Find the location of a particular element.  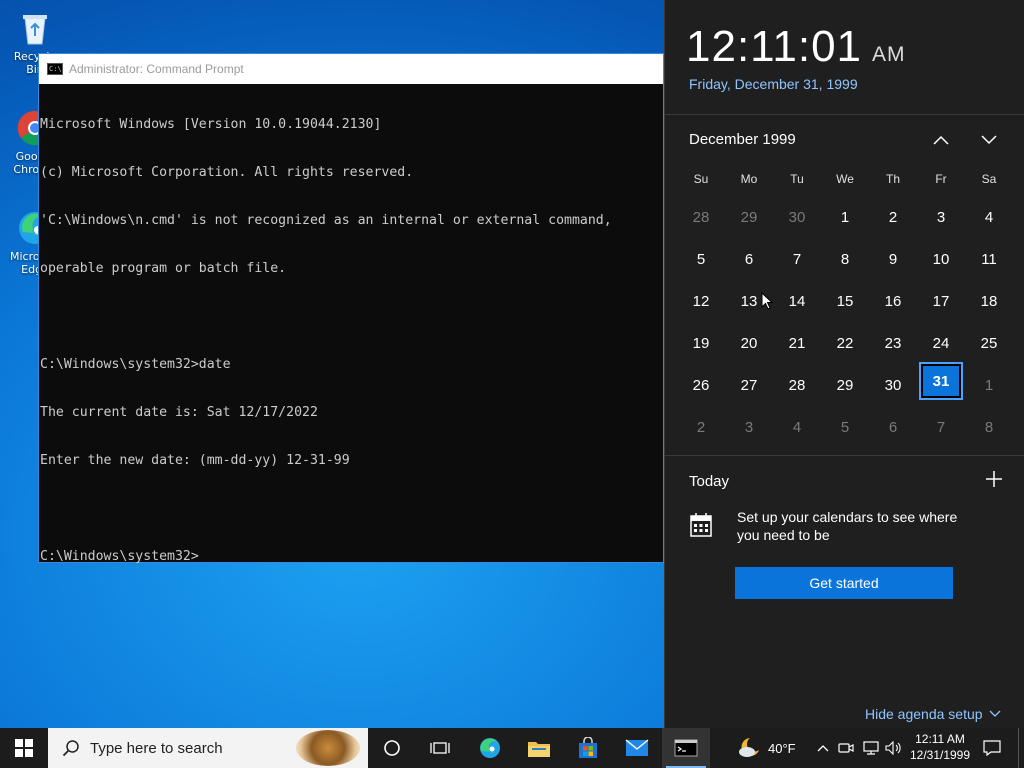

calendar-day: 17 is located at coordinates (941, 301).